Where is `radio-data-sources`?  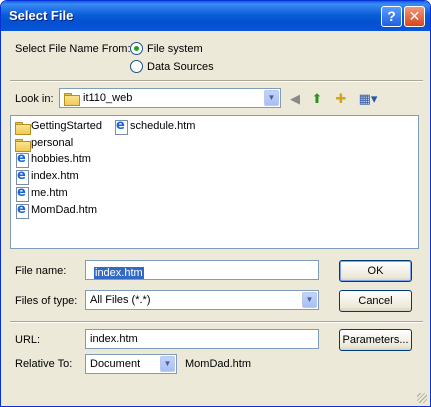
radio-data-sources is located at coordinates (136, 66).